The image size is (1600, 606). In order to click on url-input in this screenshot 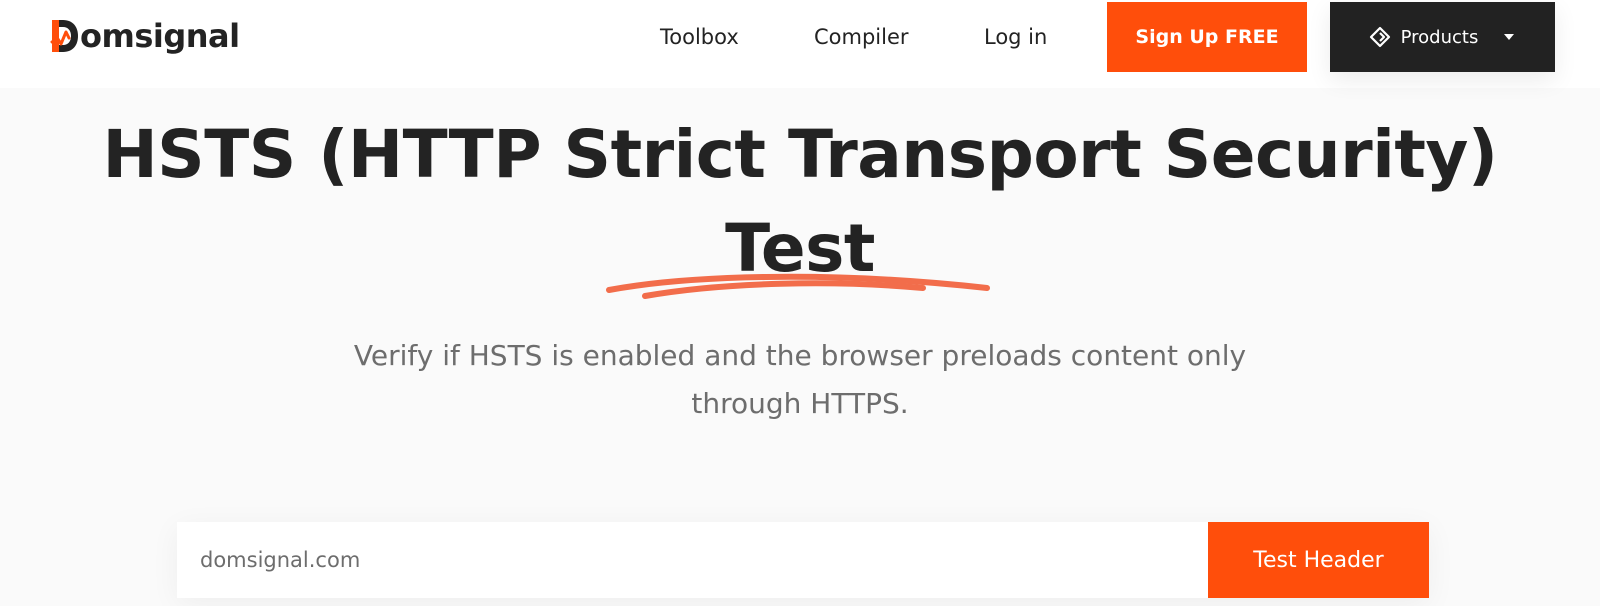, I will do `click(692, 560)`.